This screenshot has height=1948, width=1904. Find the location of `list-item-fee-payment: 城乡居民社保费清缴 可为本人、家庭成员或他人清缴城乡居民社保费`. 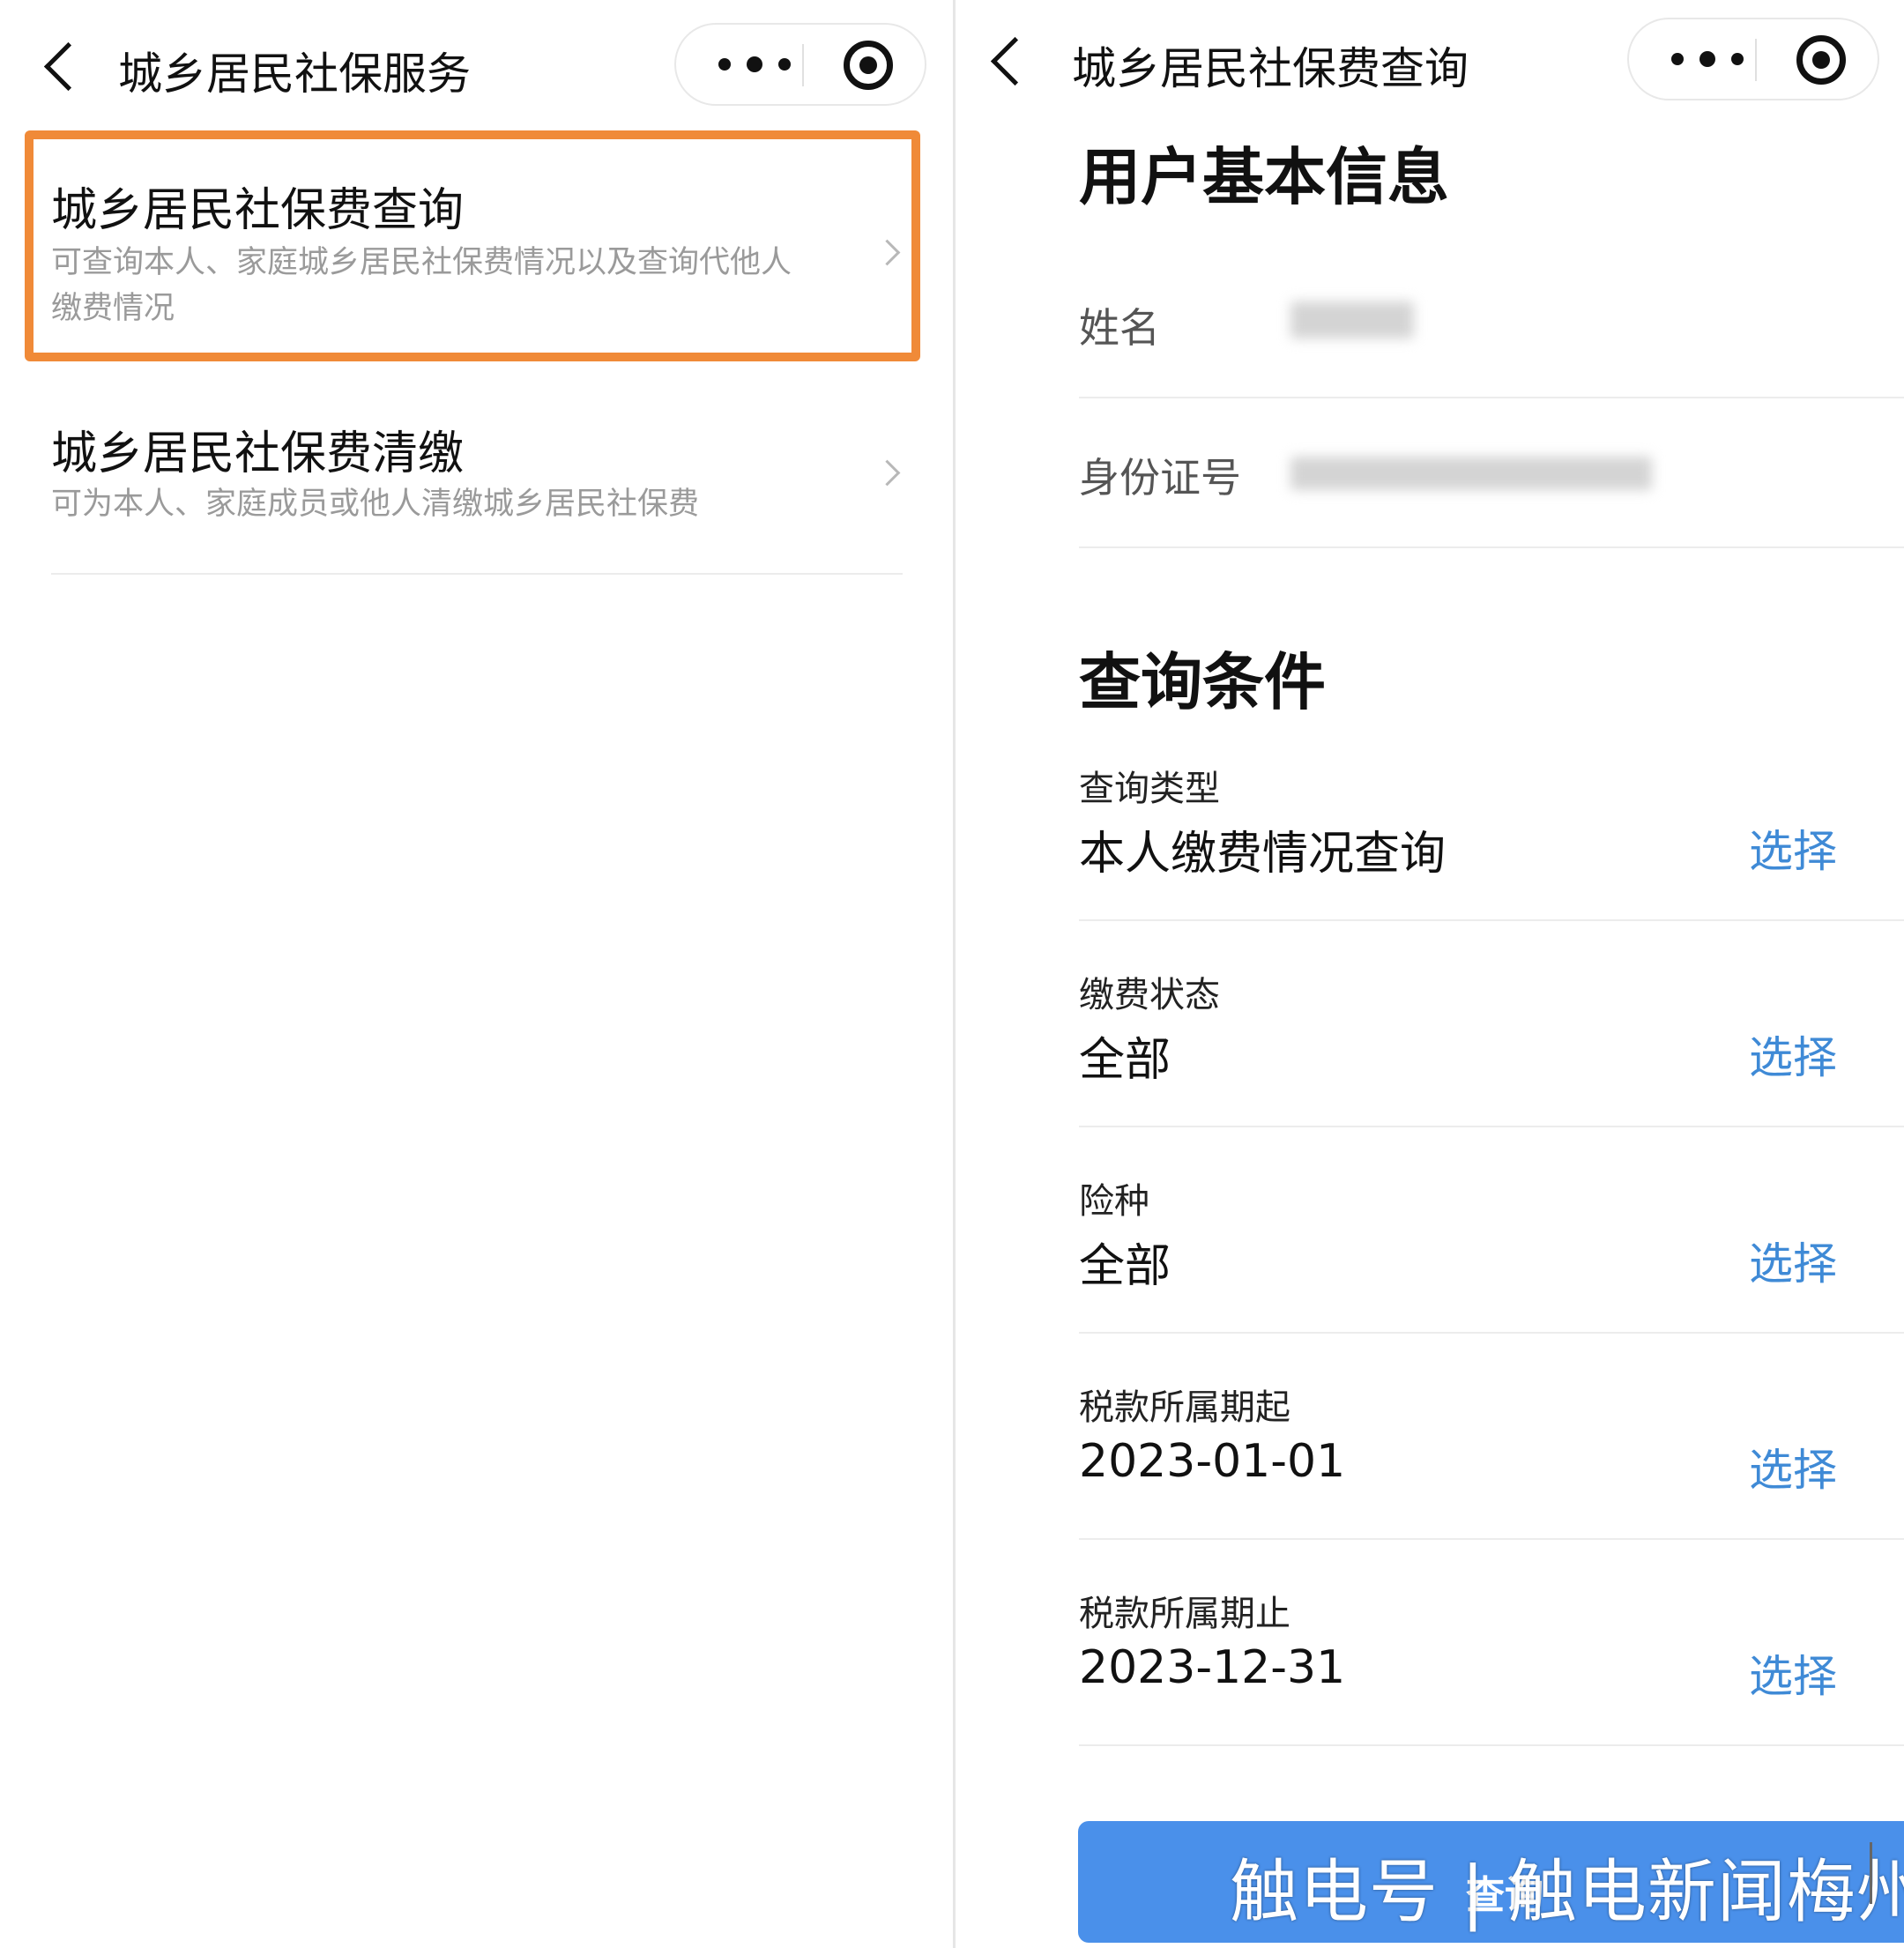

list-item-fee-payment: 城乡居民社保费清缴 可为本人、家庭成员或他人清缴城乡居民社保费 is located at coordinates (476, 480).